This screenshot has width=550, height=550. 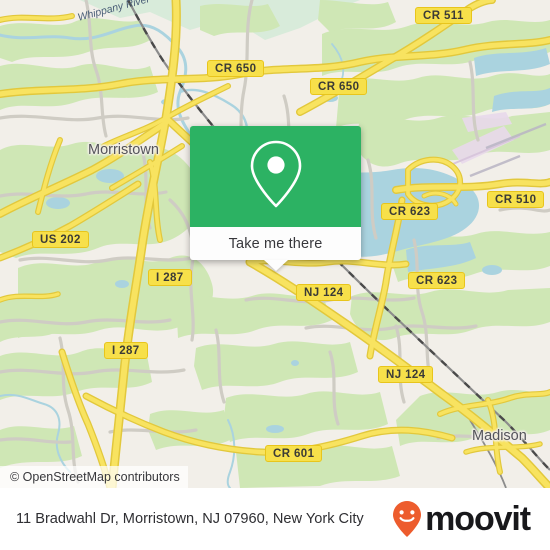 What do you see at coordinates (443, 15) in the screenshot?
I see `road-shield-cr-511: CR 511` at bounding box center [443, 15].